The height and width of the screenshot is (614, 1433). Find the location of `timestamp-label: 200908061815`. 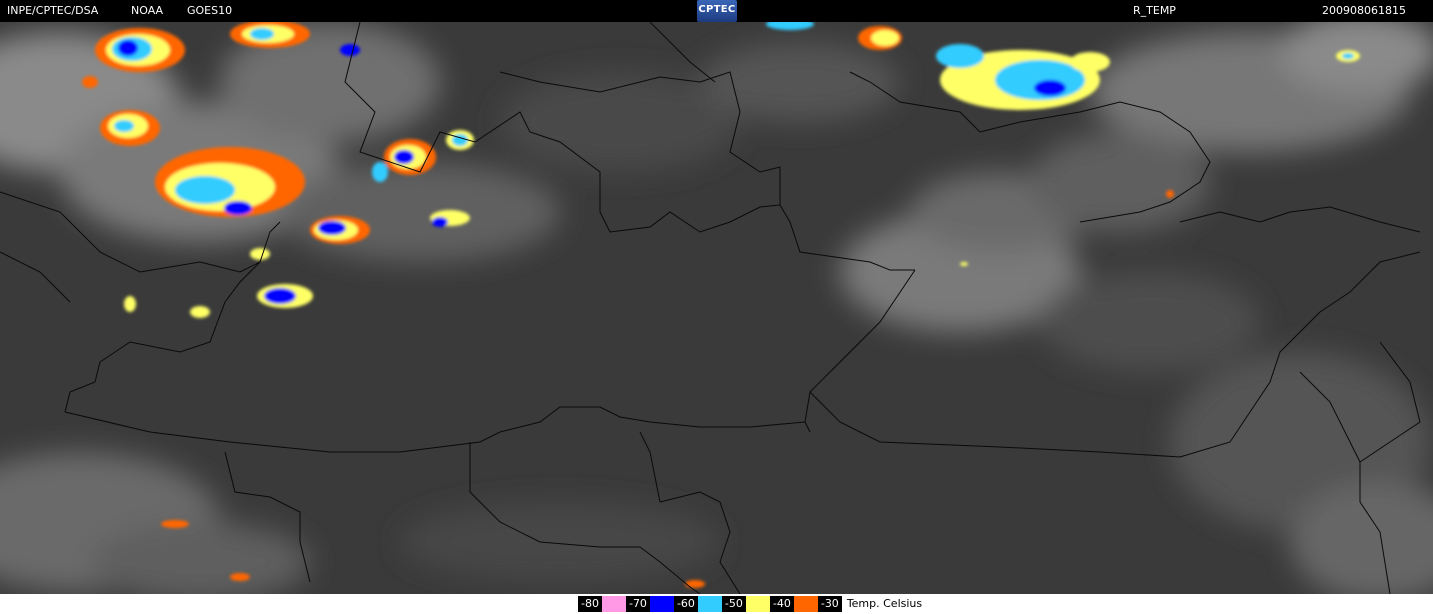

timestamp-label: 200908061815 is located at coordinates (1364, 10).